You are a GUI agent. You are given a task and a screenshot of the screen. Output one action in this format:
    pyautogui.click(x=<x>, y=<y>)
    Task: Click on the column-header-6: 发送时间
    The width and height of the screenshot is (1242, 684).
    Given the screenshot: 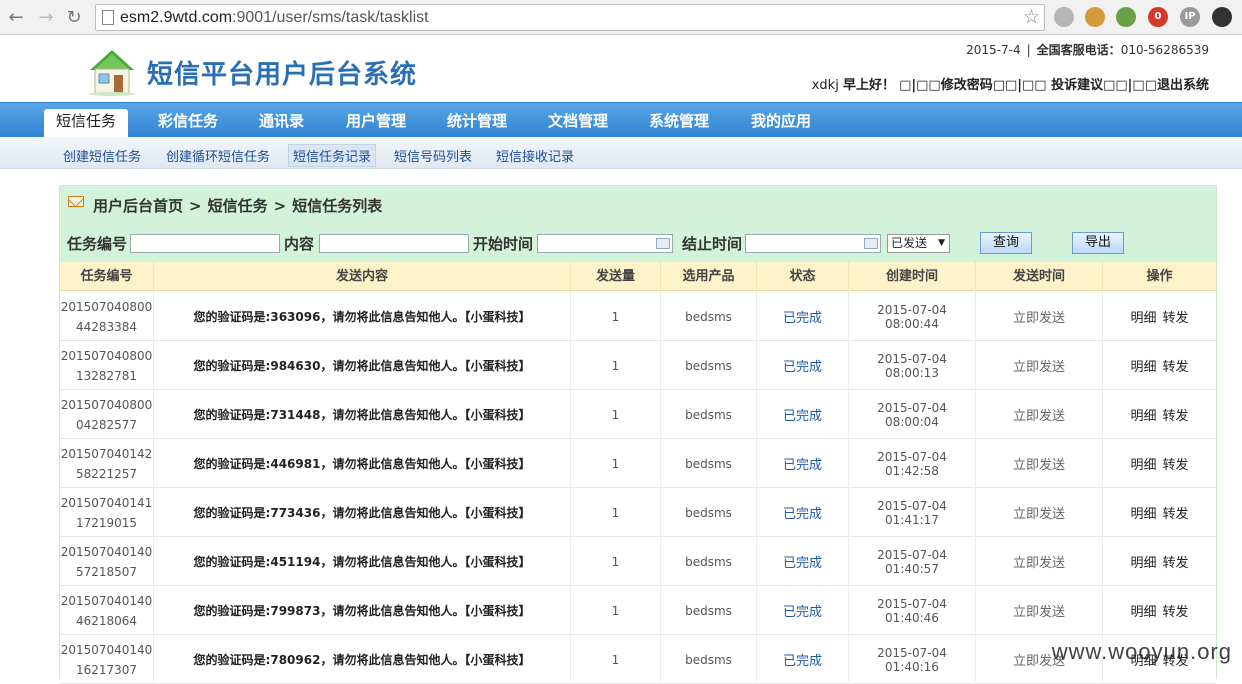 What is the action you would take?
    pyautogui.click(x=1038, y=276)
    